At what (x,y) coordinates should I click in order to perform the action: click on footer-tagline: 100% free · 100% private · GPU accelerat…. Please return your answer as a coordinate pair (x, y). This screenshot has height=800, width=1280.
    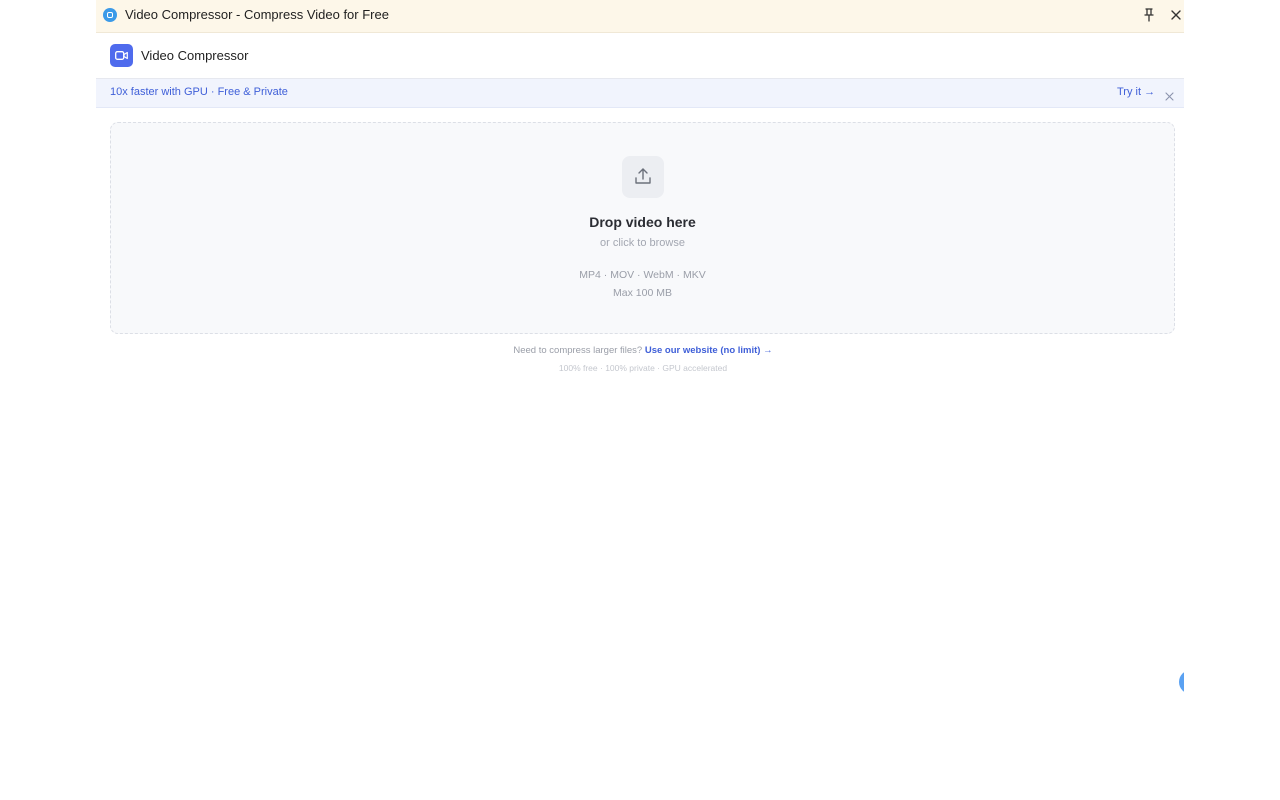
    Looking at the image, I should click on (643, 368).